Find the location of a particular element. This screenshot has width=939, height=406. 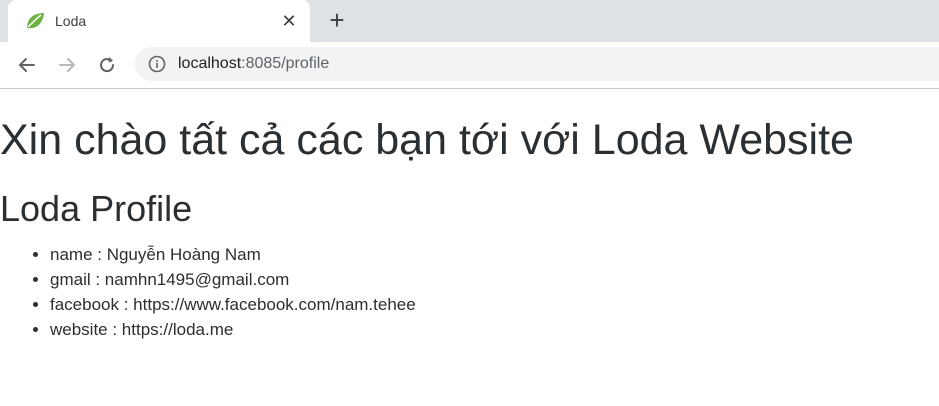

profile-item-website: website : https://loda.me is located at coordinates (233, 329).